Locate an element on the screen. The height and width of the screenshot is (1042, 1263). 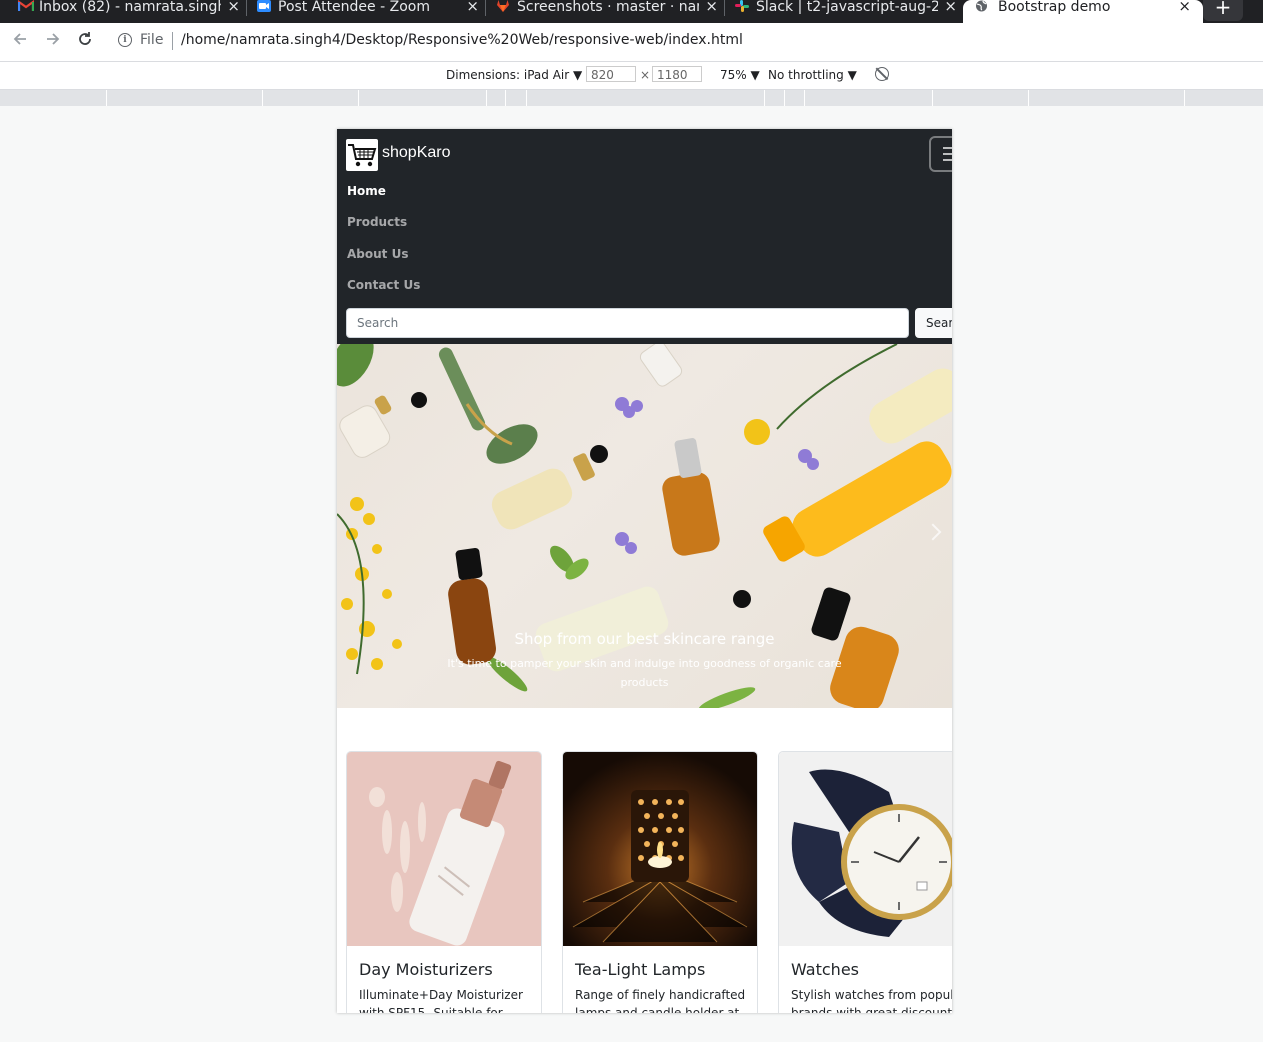
address-divider is located at coordinates (172, 41).